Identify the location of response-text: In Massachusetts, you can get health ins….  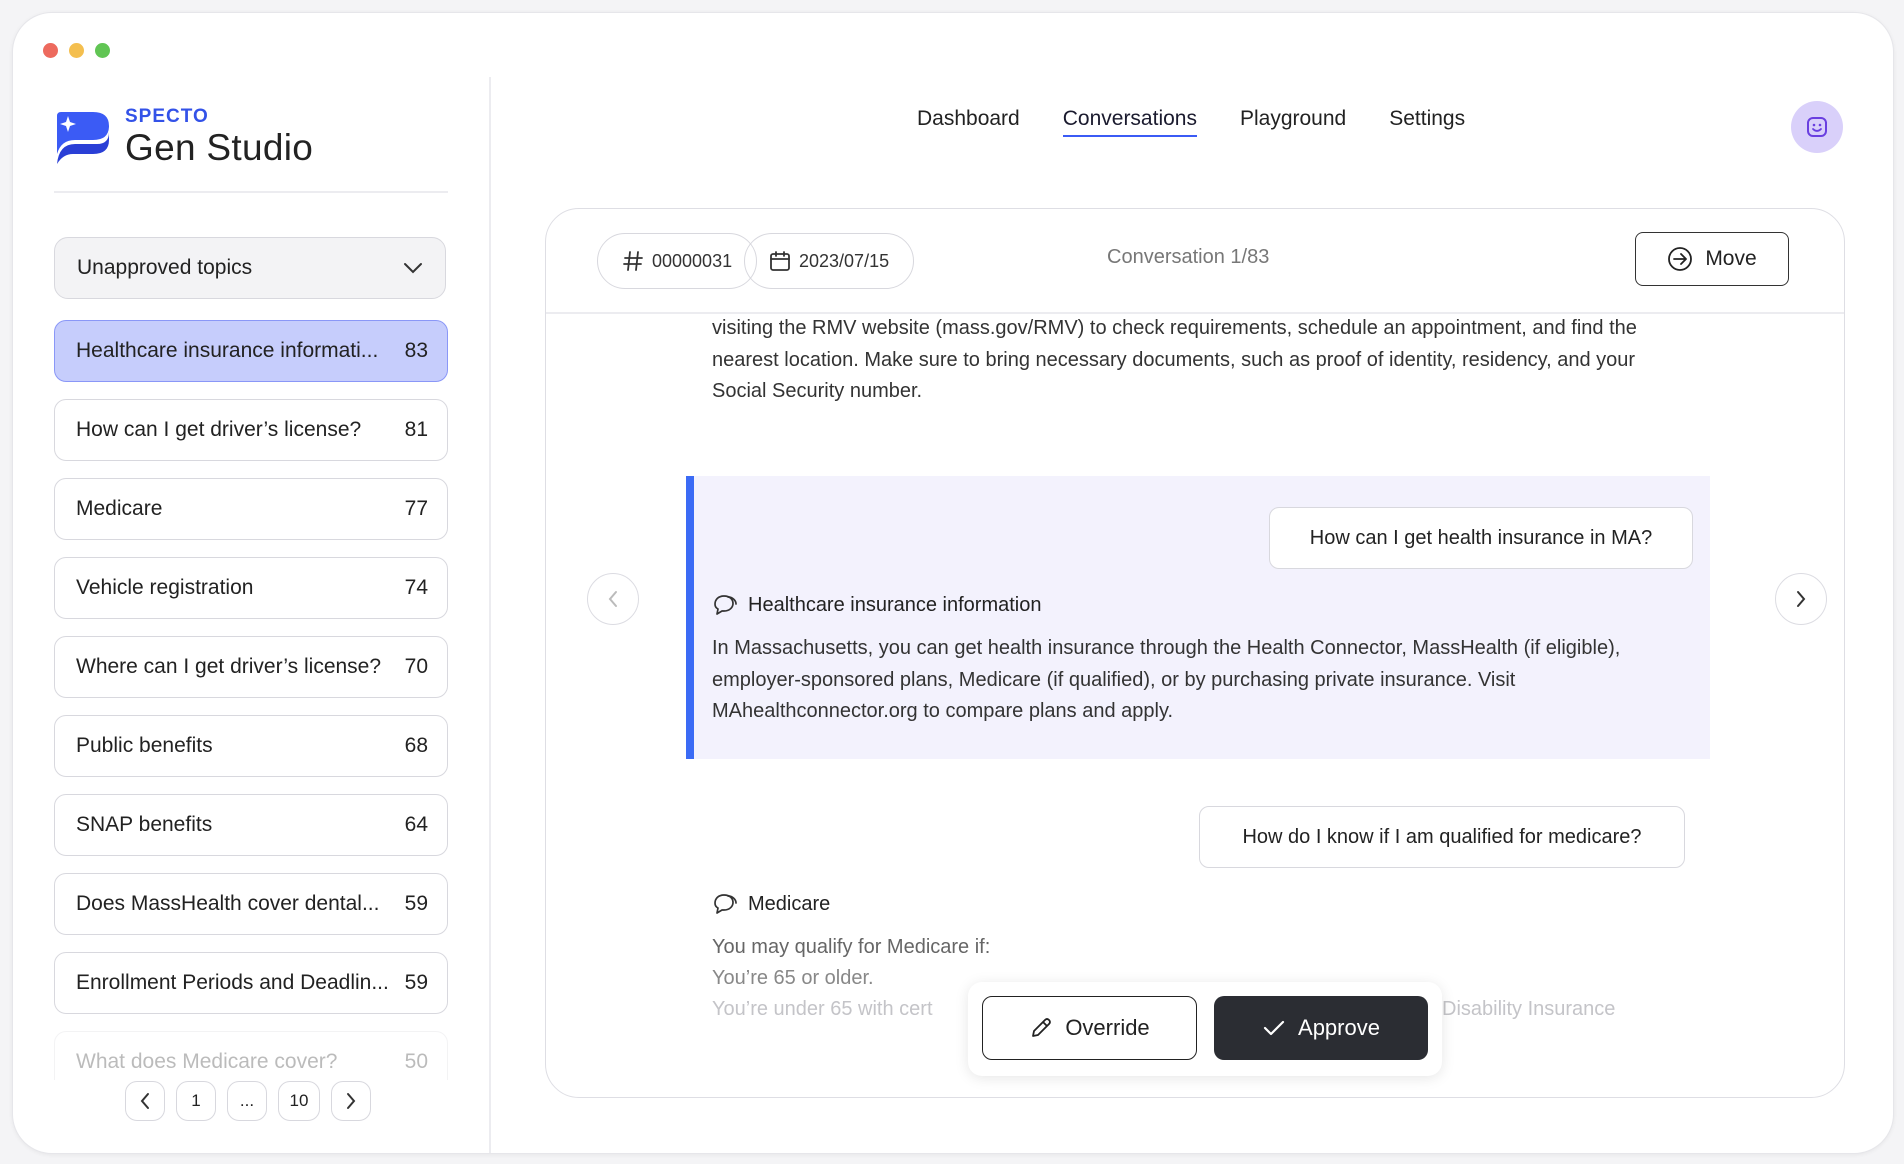
(1166, 679).